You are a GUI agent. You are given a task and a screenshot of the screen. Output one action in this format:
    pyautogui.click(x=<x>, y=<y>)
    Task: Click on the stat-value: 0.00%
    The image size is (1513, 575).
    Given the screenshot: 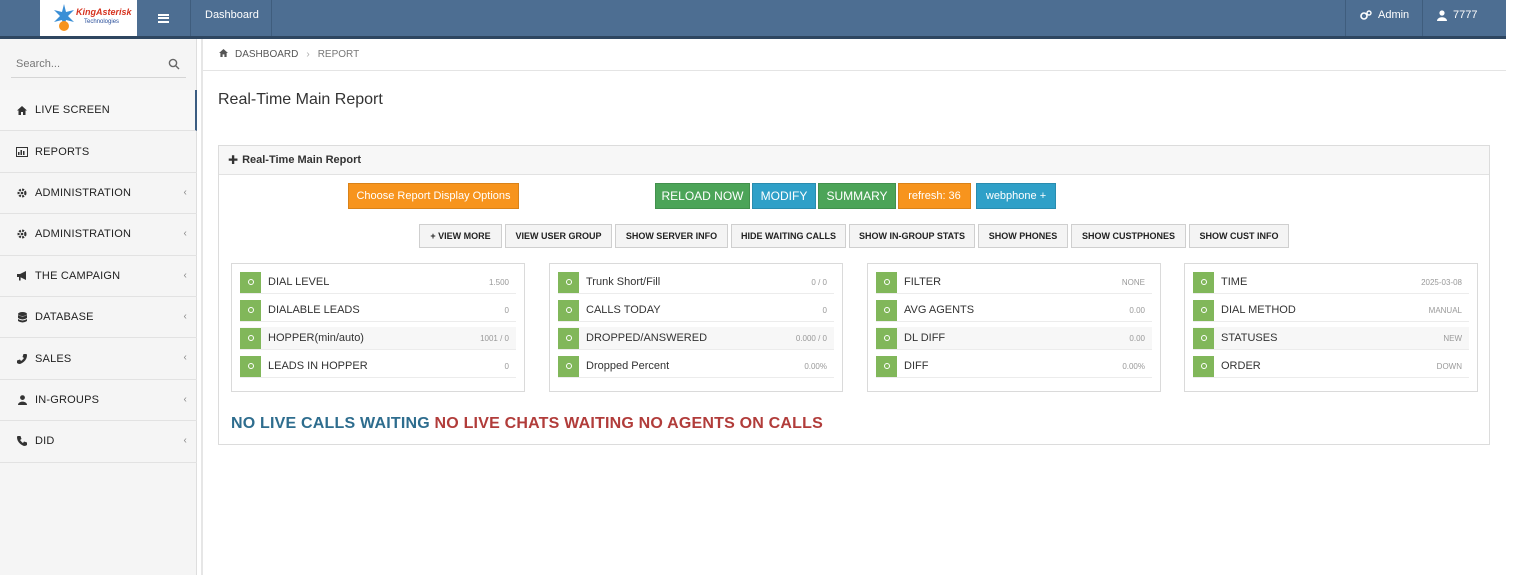 What is the action you would take?
    pyautogui.click(x=815, y=366)
    